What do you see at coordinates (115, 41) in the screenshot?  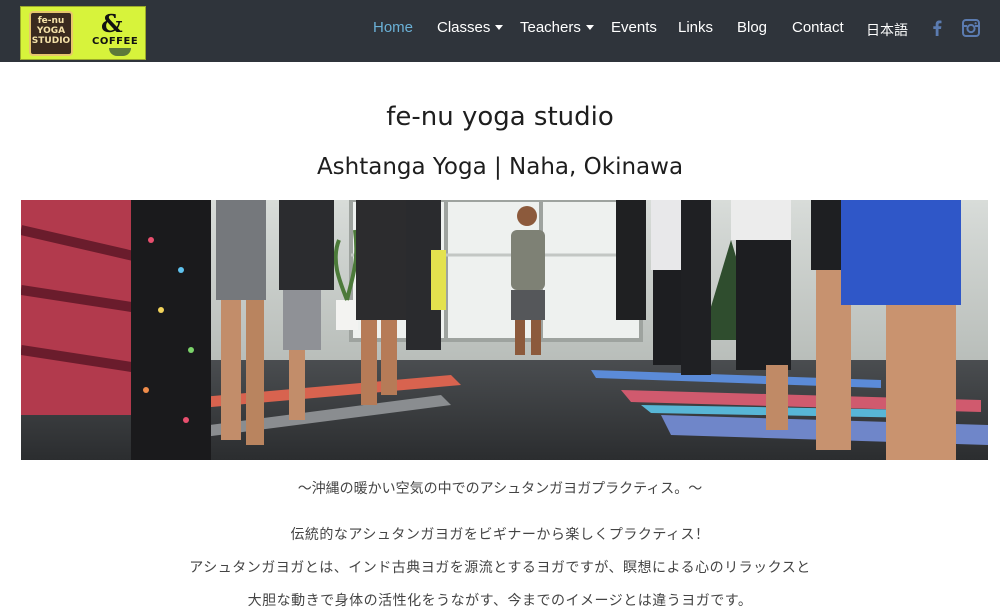 I see `logo-coffee-text: COFFEE` at bounding box center [115, 41].